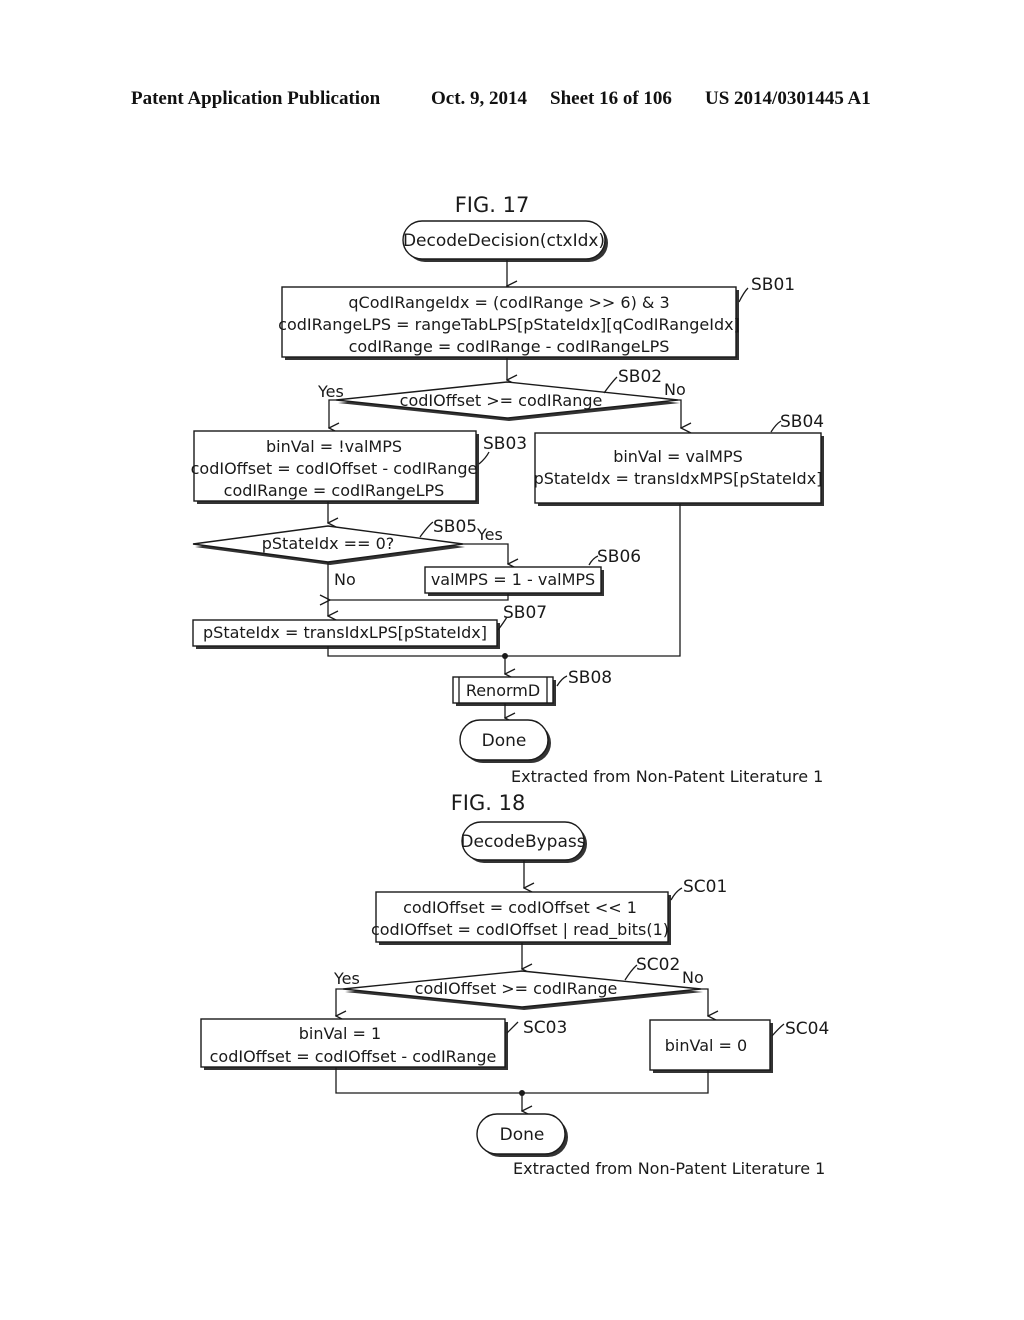 Image resolution: width=1024 pixels, height=1320 pixels. I want to click on sb07-label: SB07, so click(525, 613).